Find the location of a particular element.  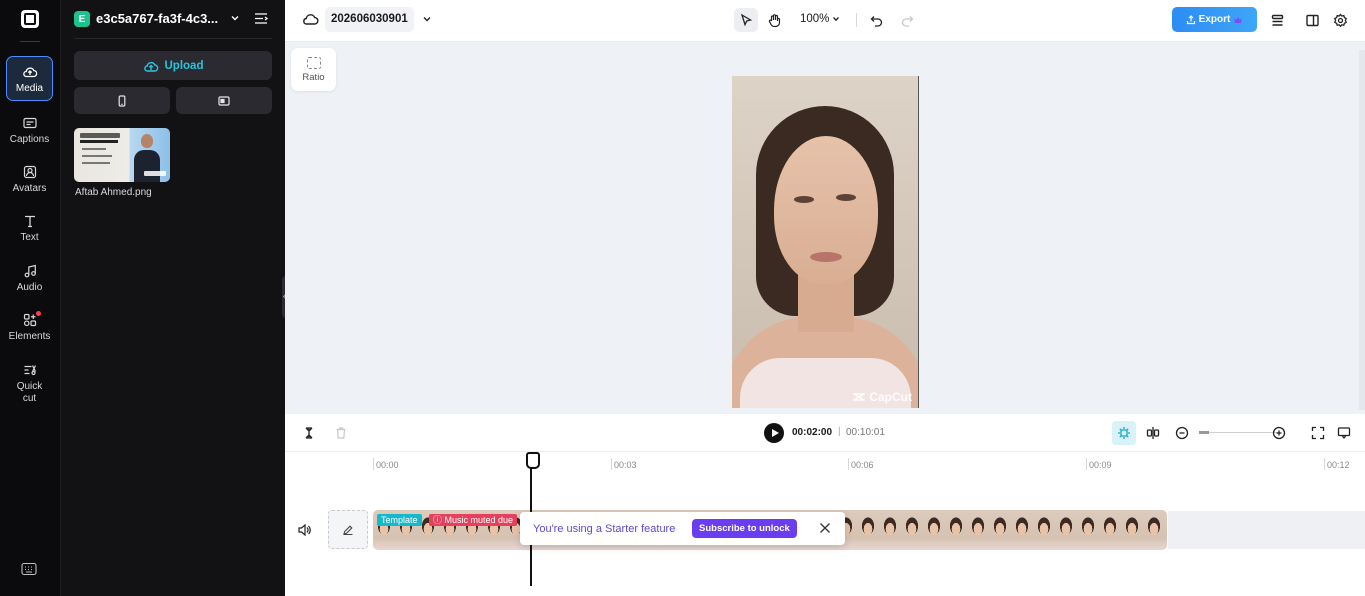

upload-button: Upload is located at coordinates (173, 65).